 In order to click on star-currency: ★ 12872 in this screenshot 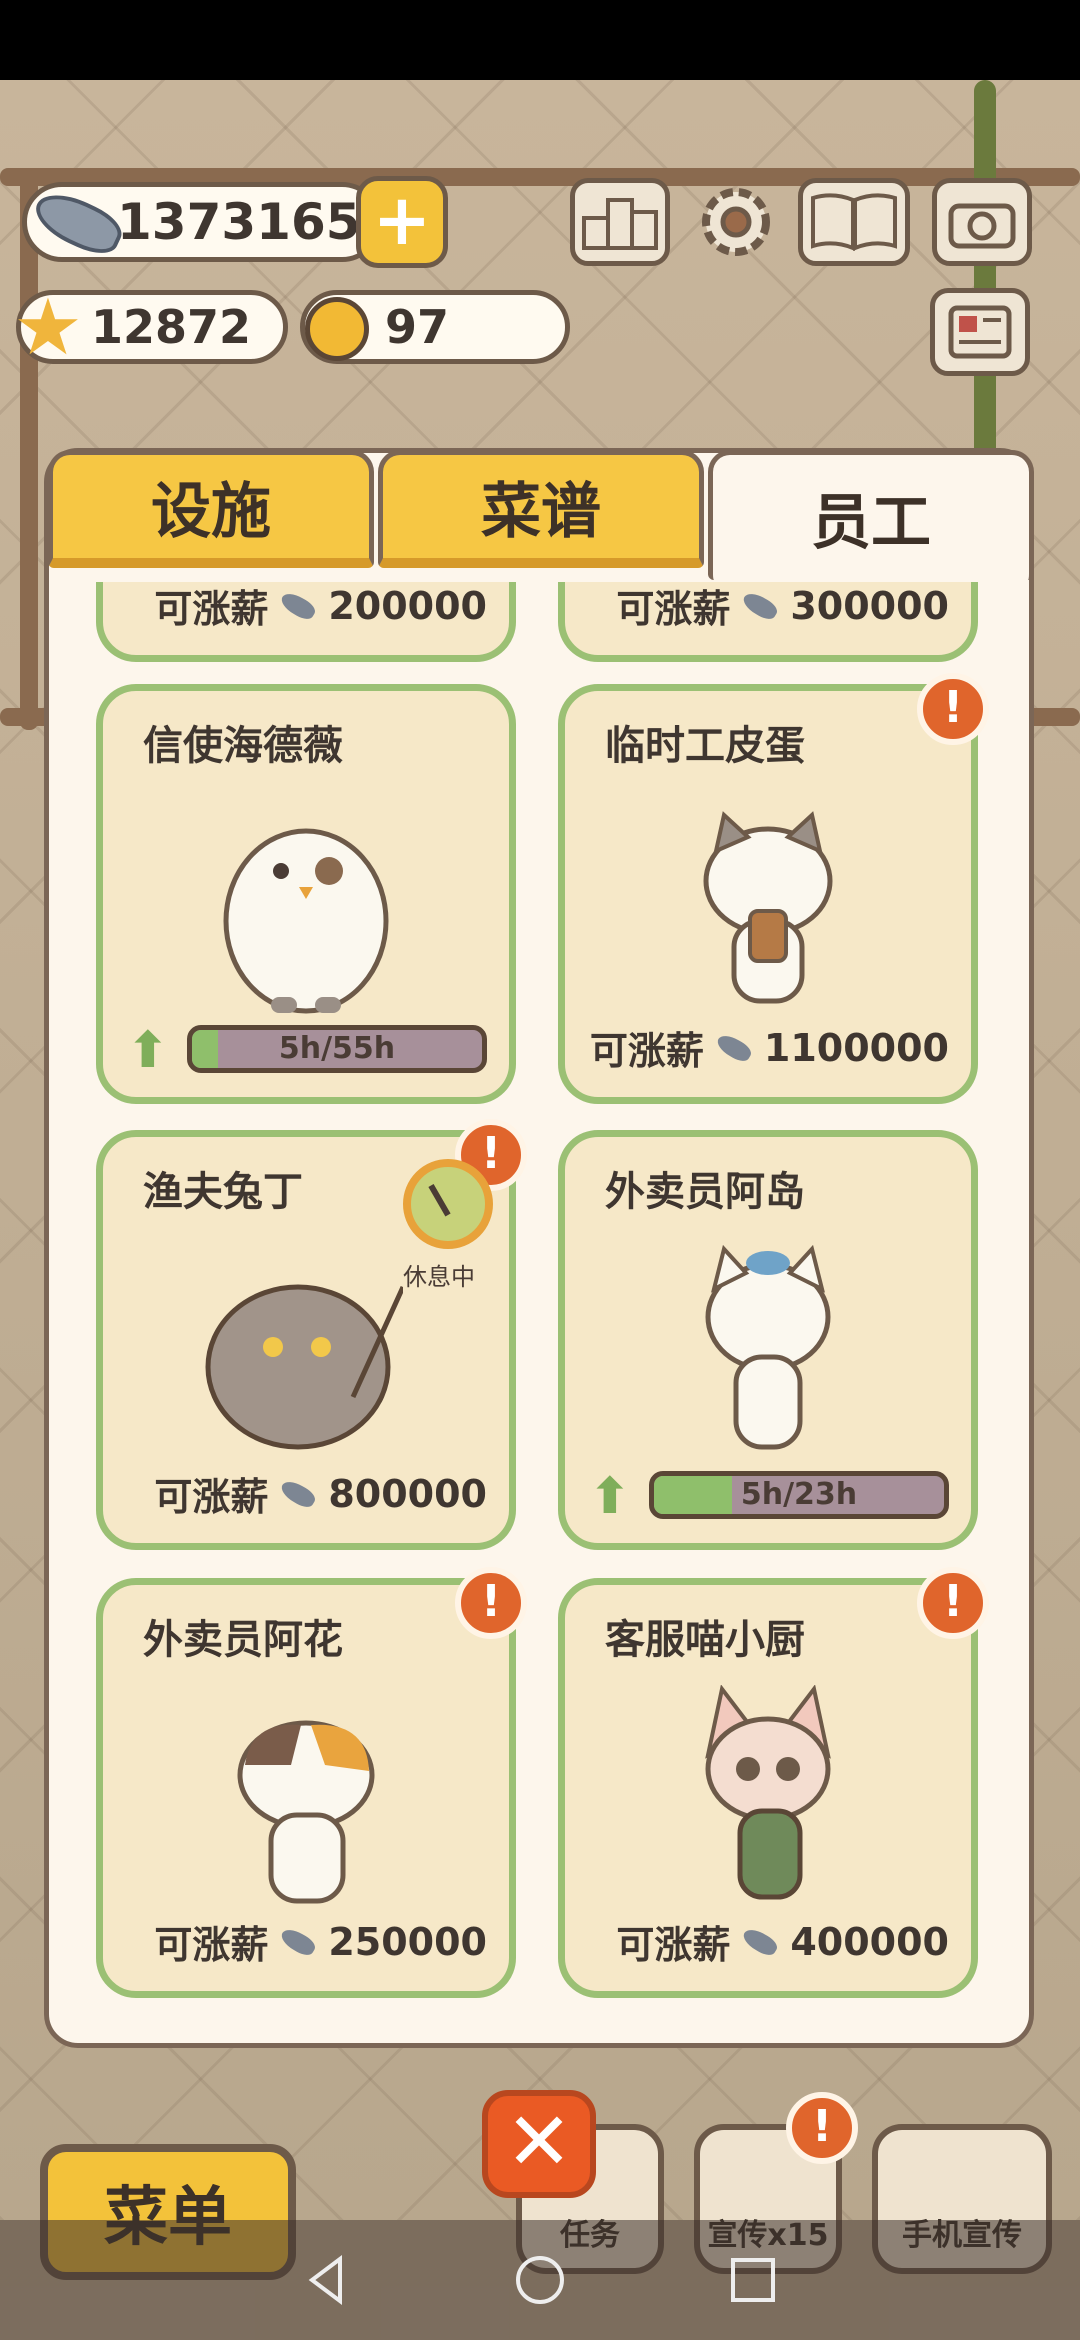, I will do `click(150, 328)`.